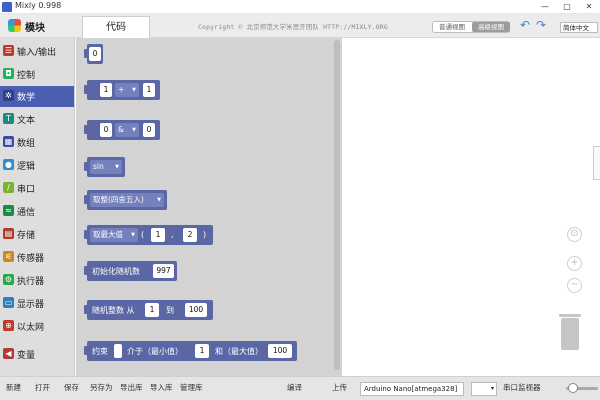 The image size is (600, 400). What do you see at coordinates (491, 27) in the screenshot?
I see `advanced-view-button: 高级视图` at bounding box center [491, 27].